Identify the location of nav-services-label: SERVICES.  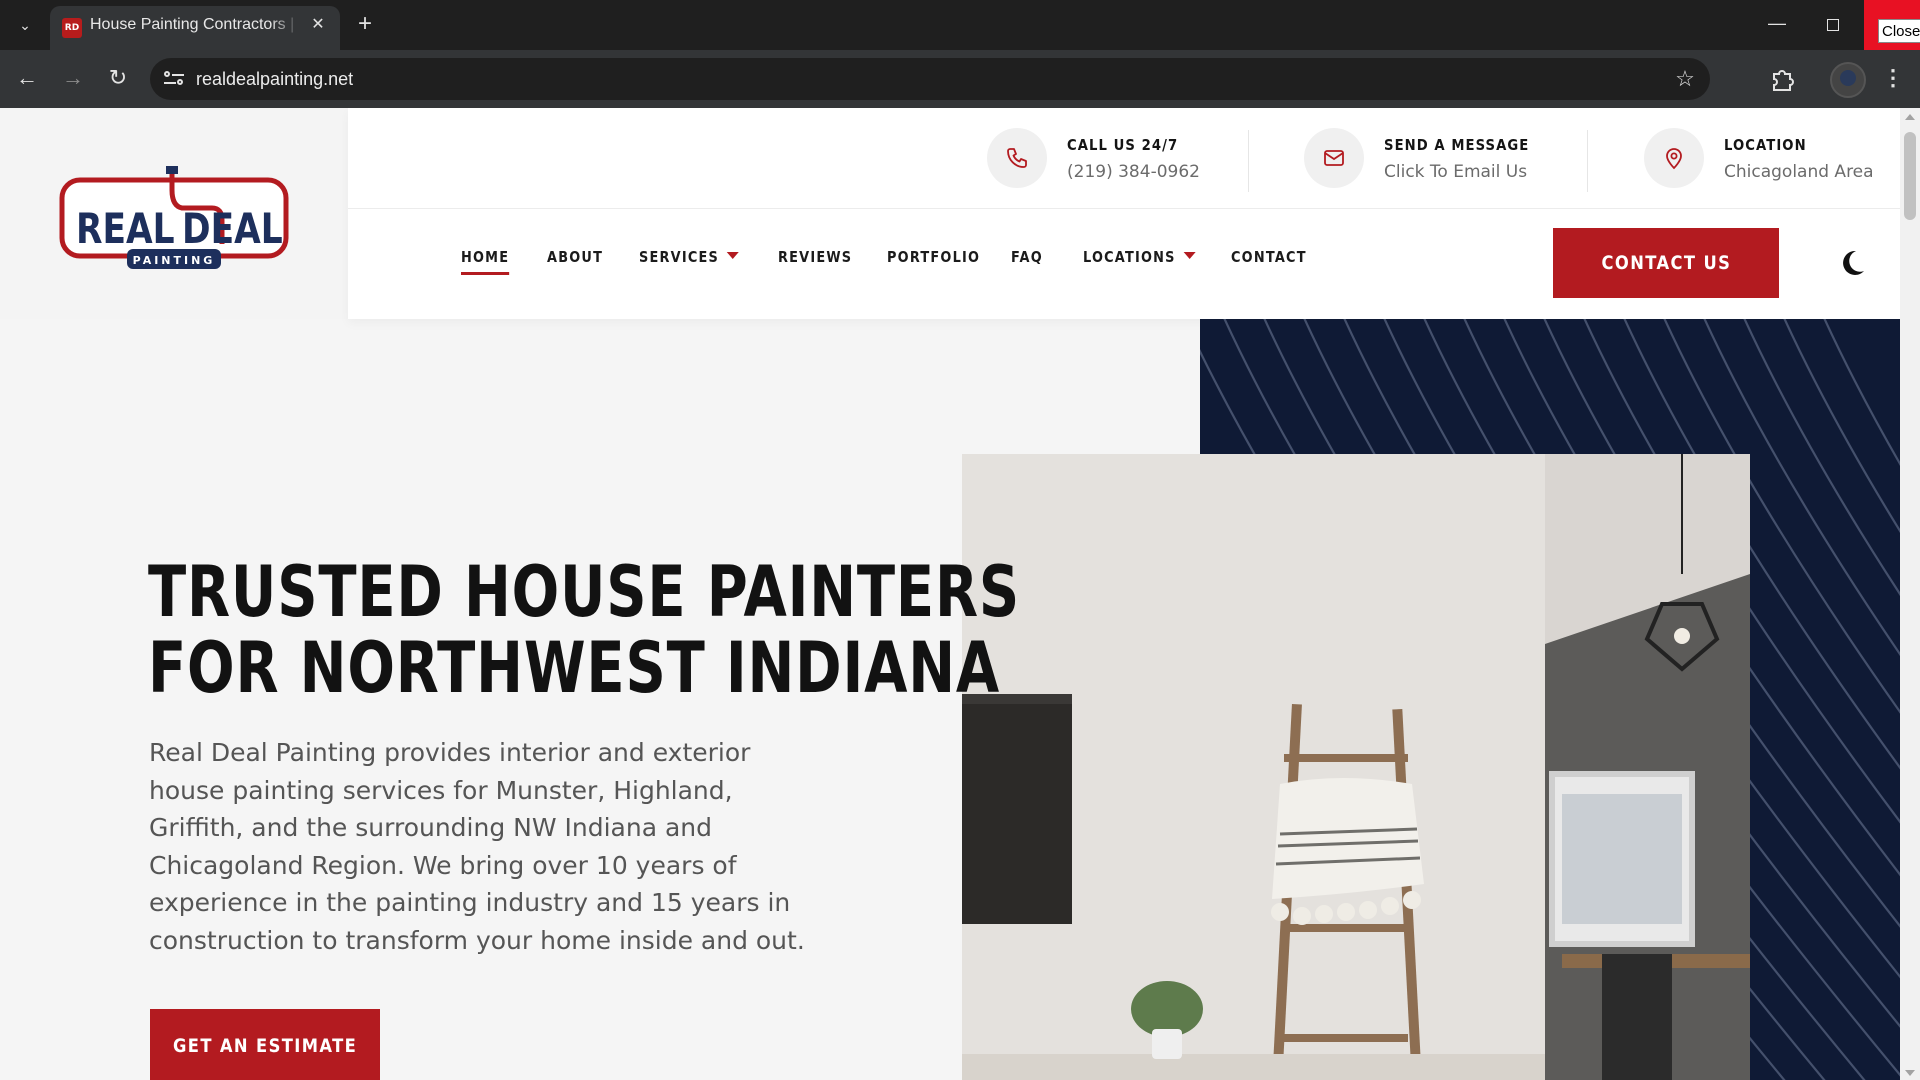
(679, 257).